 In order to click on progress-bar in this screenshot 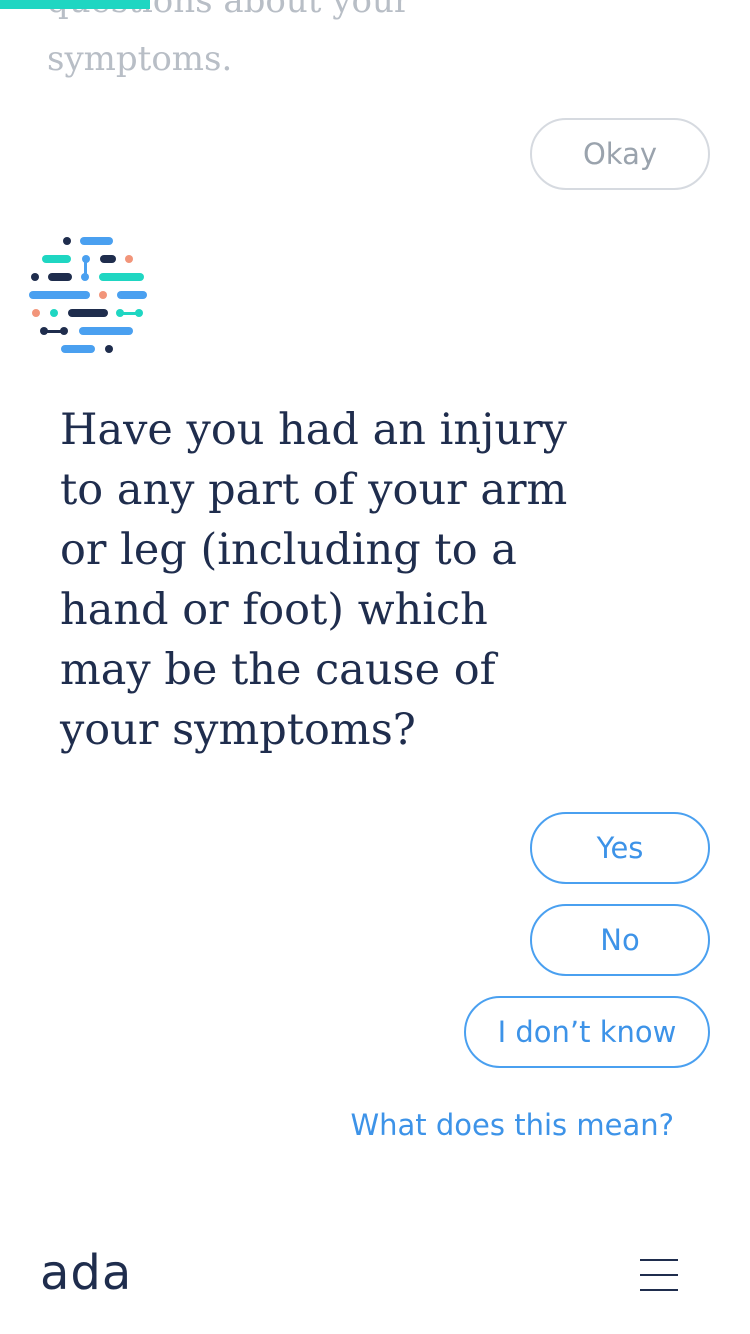, I will do `click(75, 4)`.